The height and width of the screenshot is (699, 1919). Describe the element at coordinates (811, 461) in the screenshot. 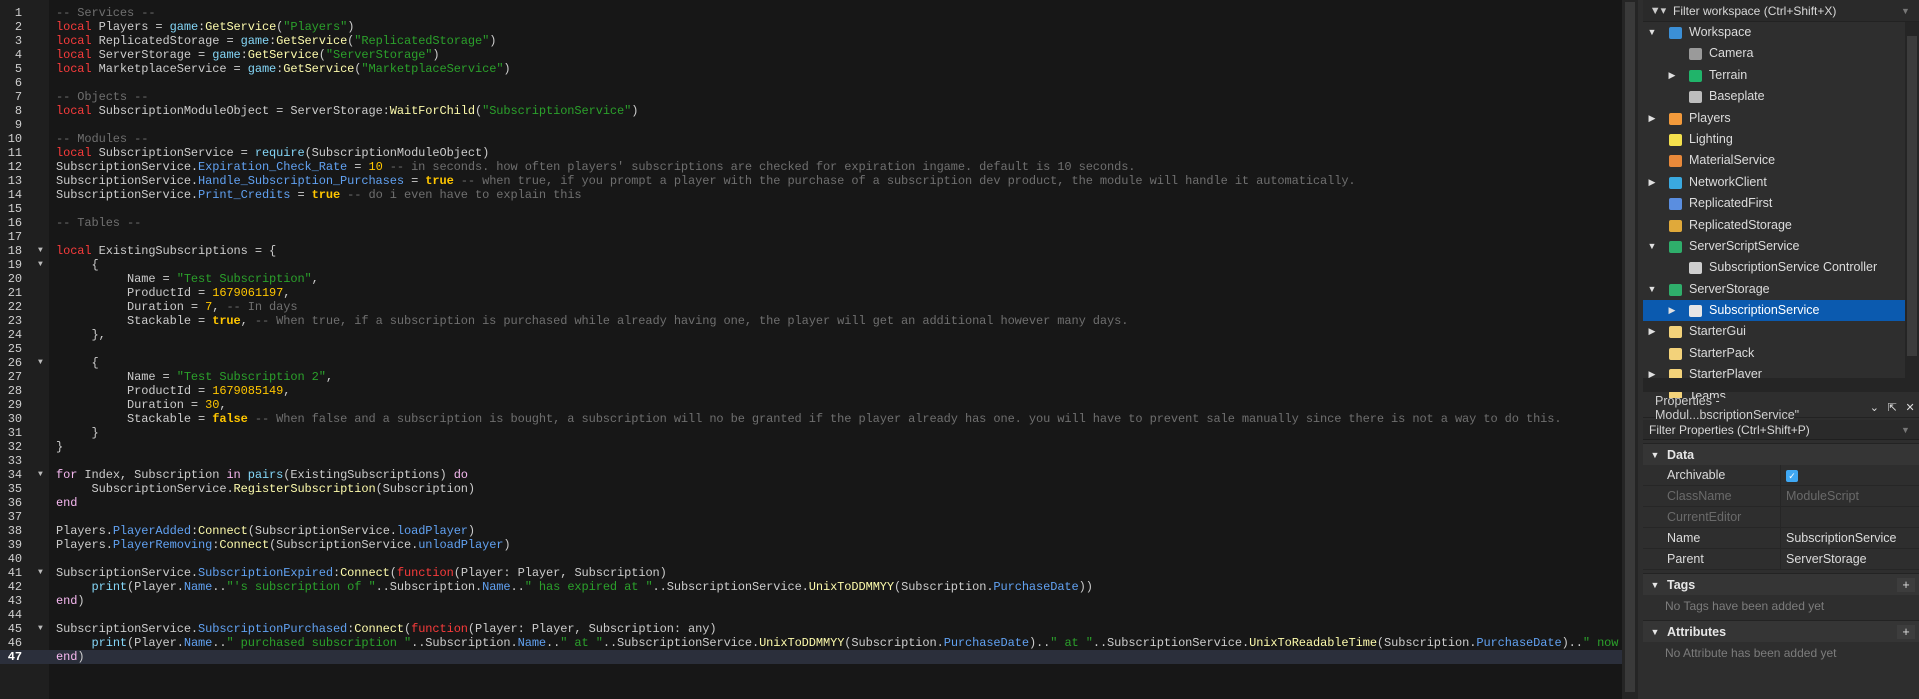

I see `code-line: 33` at that location.